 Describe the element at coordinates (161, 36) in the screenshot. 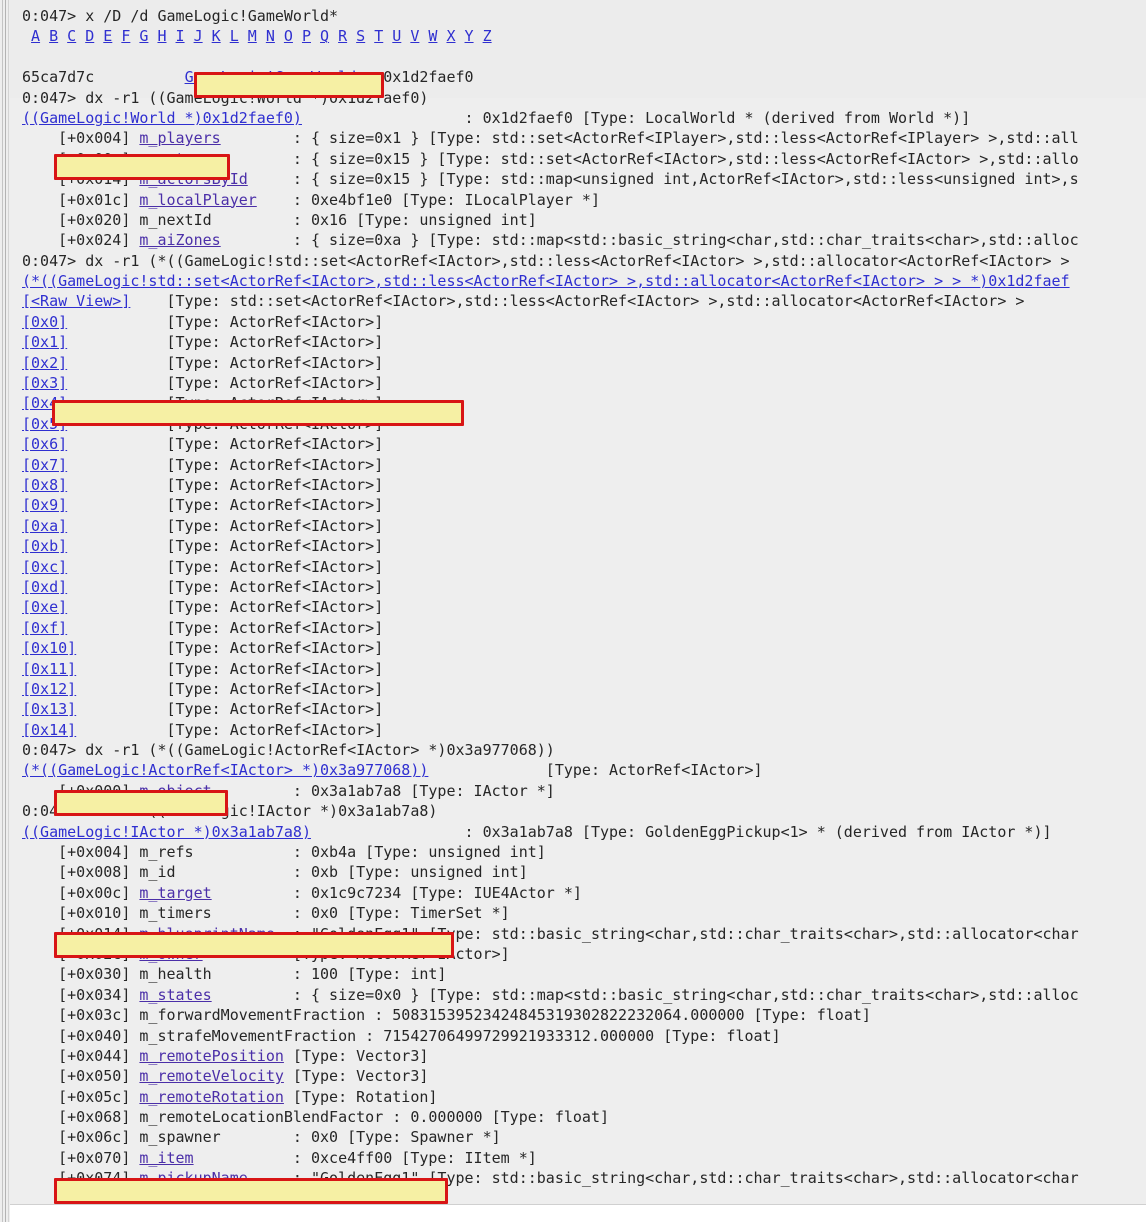

I see `alpha-link-H: H` at that location.